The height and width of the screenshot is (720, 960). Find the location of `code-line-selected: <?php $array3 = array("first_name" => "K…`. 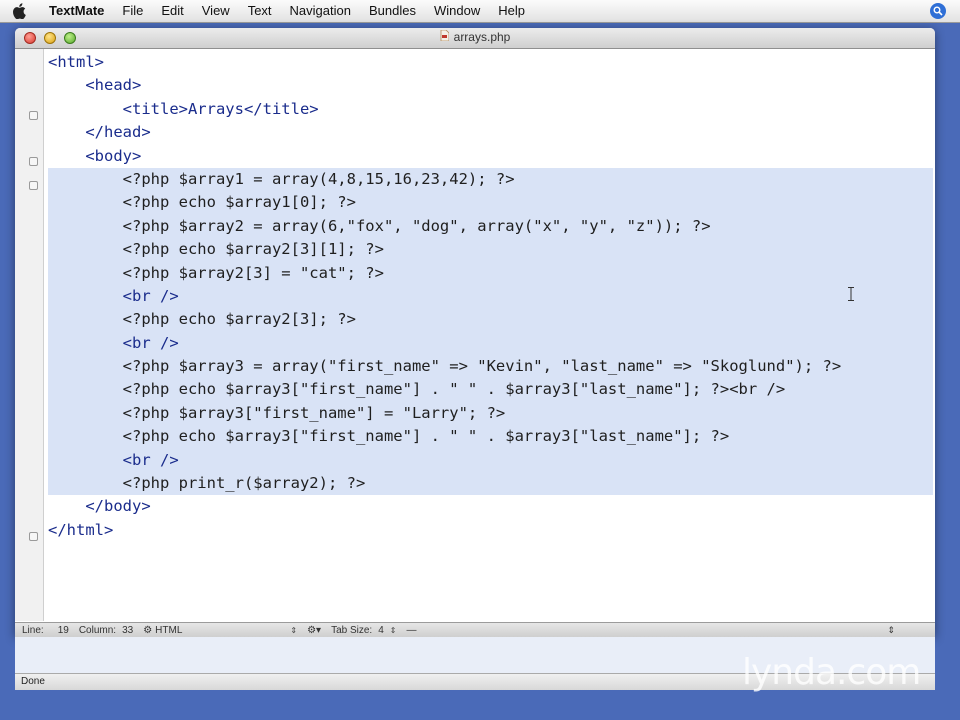

code-line-selected: <?php $array3 = array("first_name" => "K… is located at coordinates (490, 367).